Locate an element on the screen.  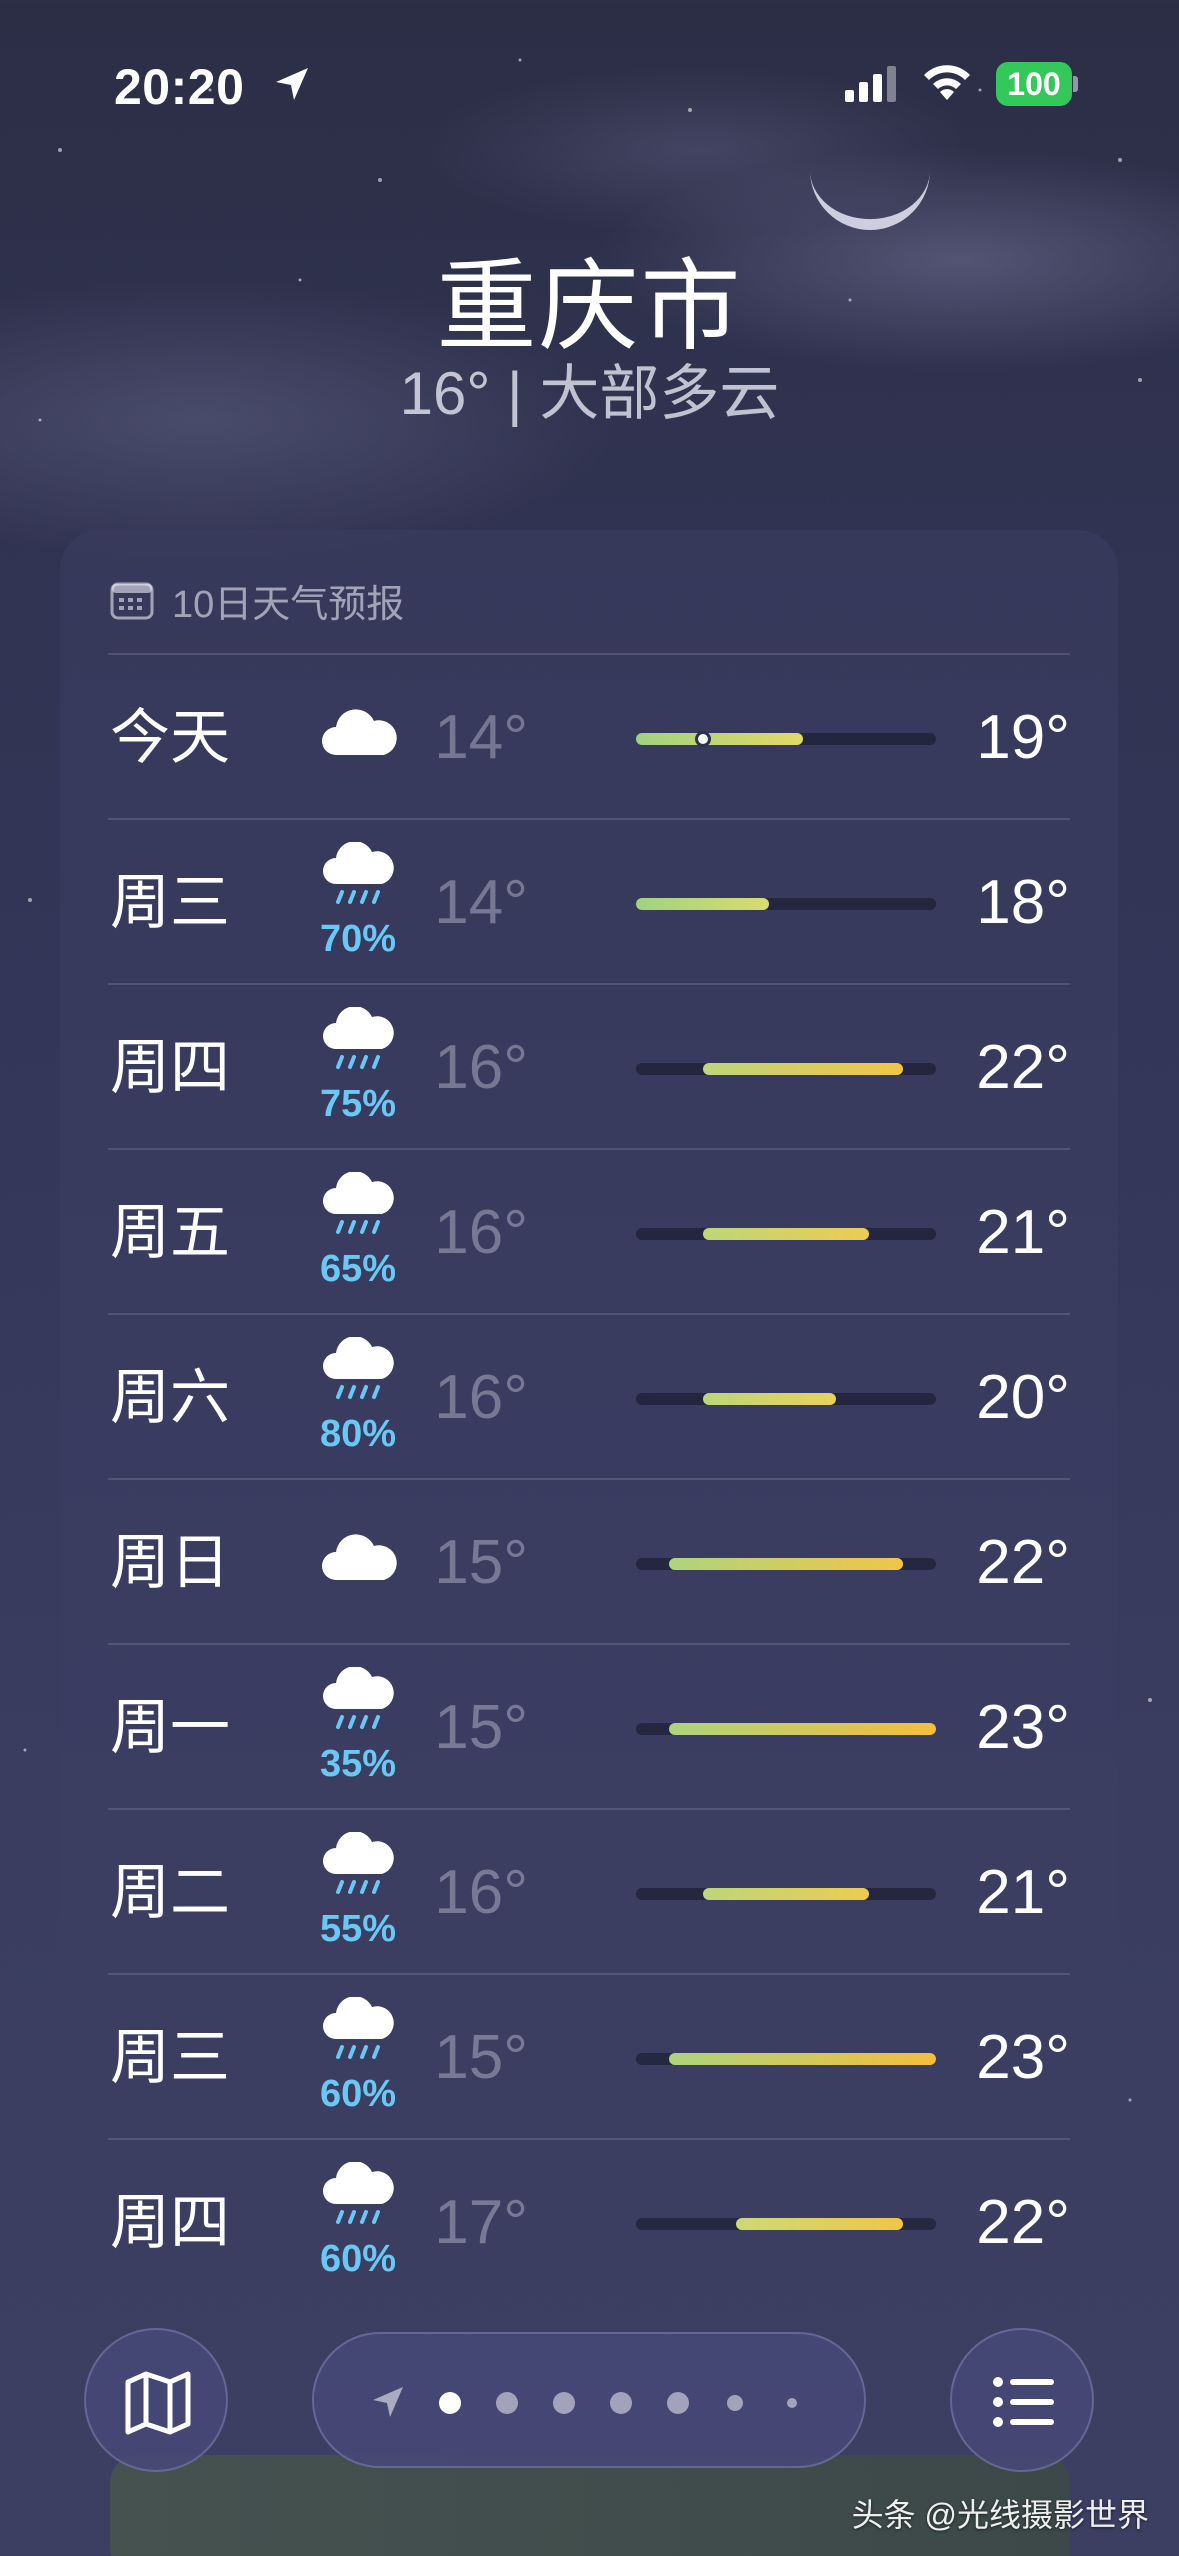
current-conditions: 16° | 大部多云 is located at coordinates (589, 393).